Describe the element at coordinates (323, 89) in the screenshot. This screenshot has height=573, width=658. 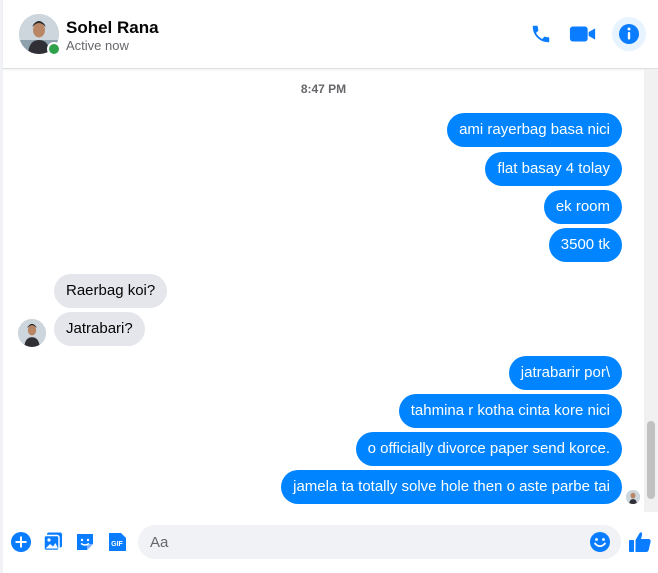
I see `message-timestamp: 8:47 PM` at that location.